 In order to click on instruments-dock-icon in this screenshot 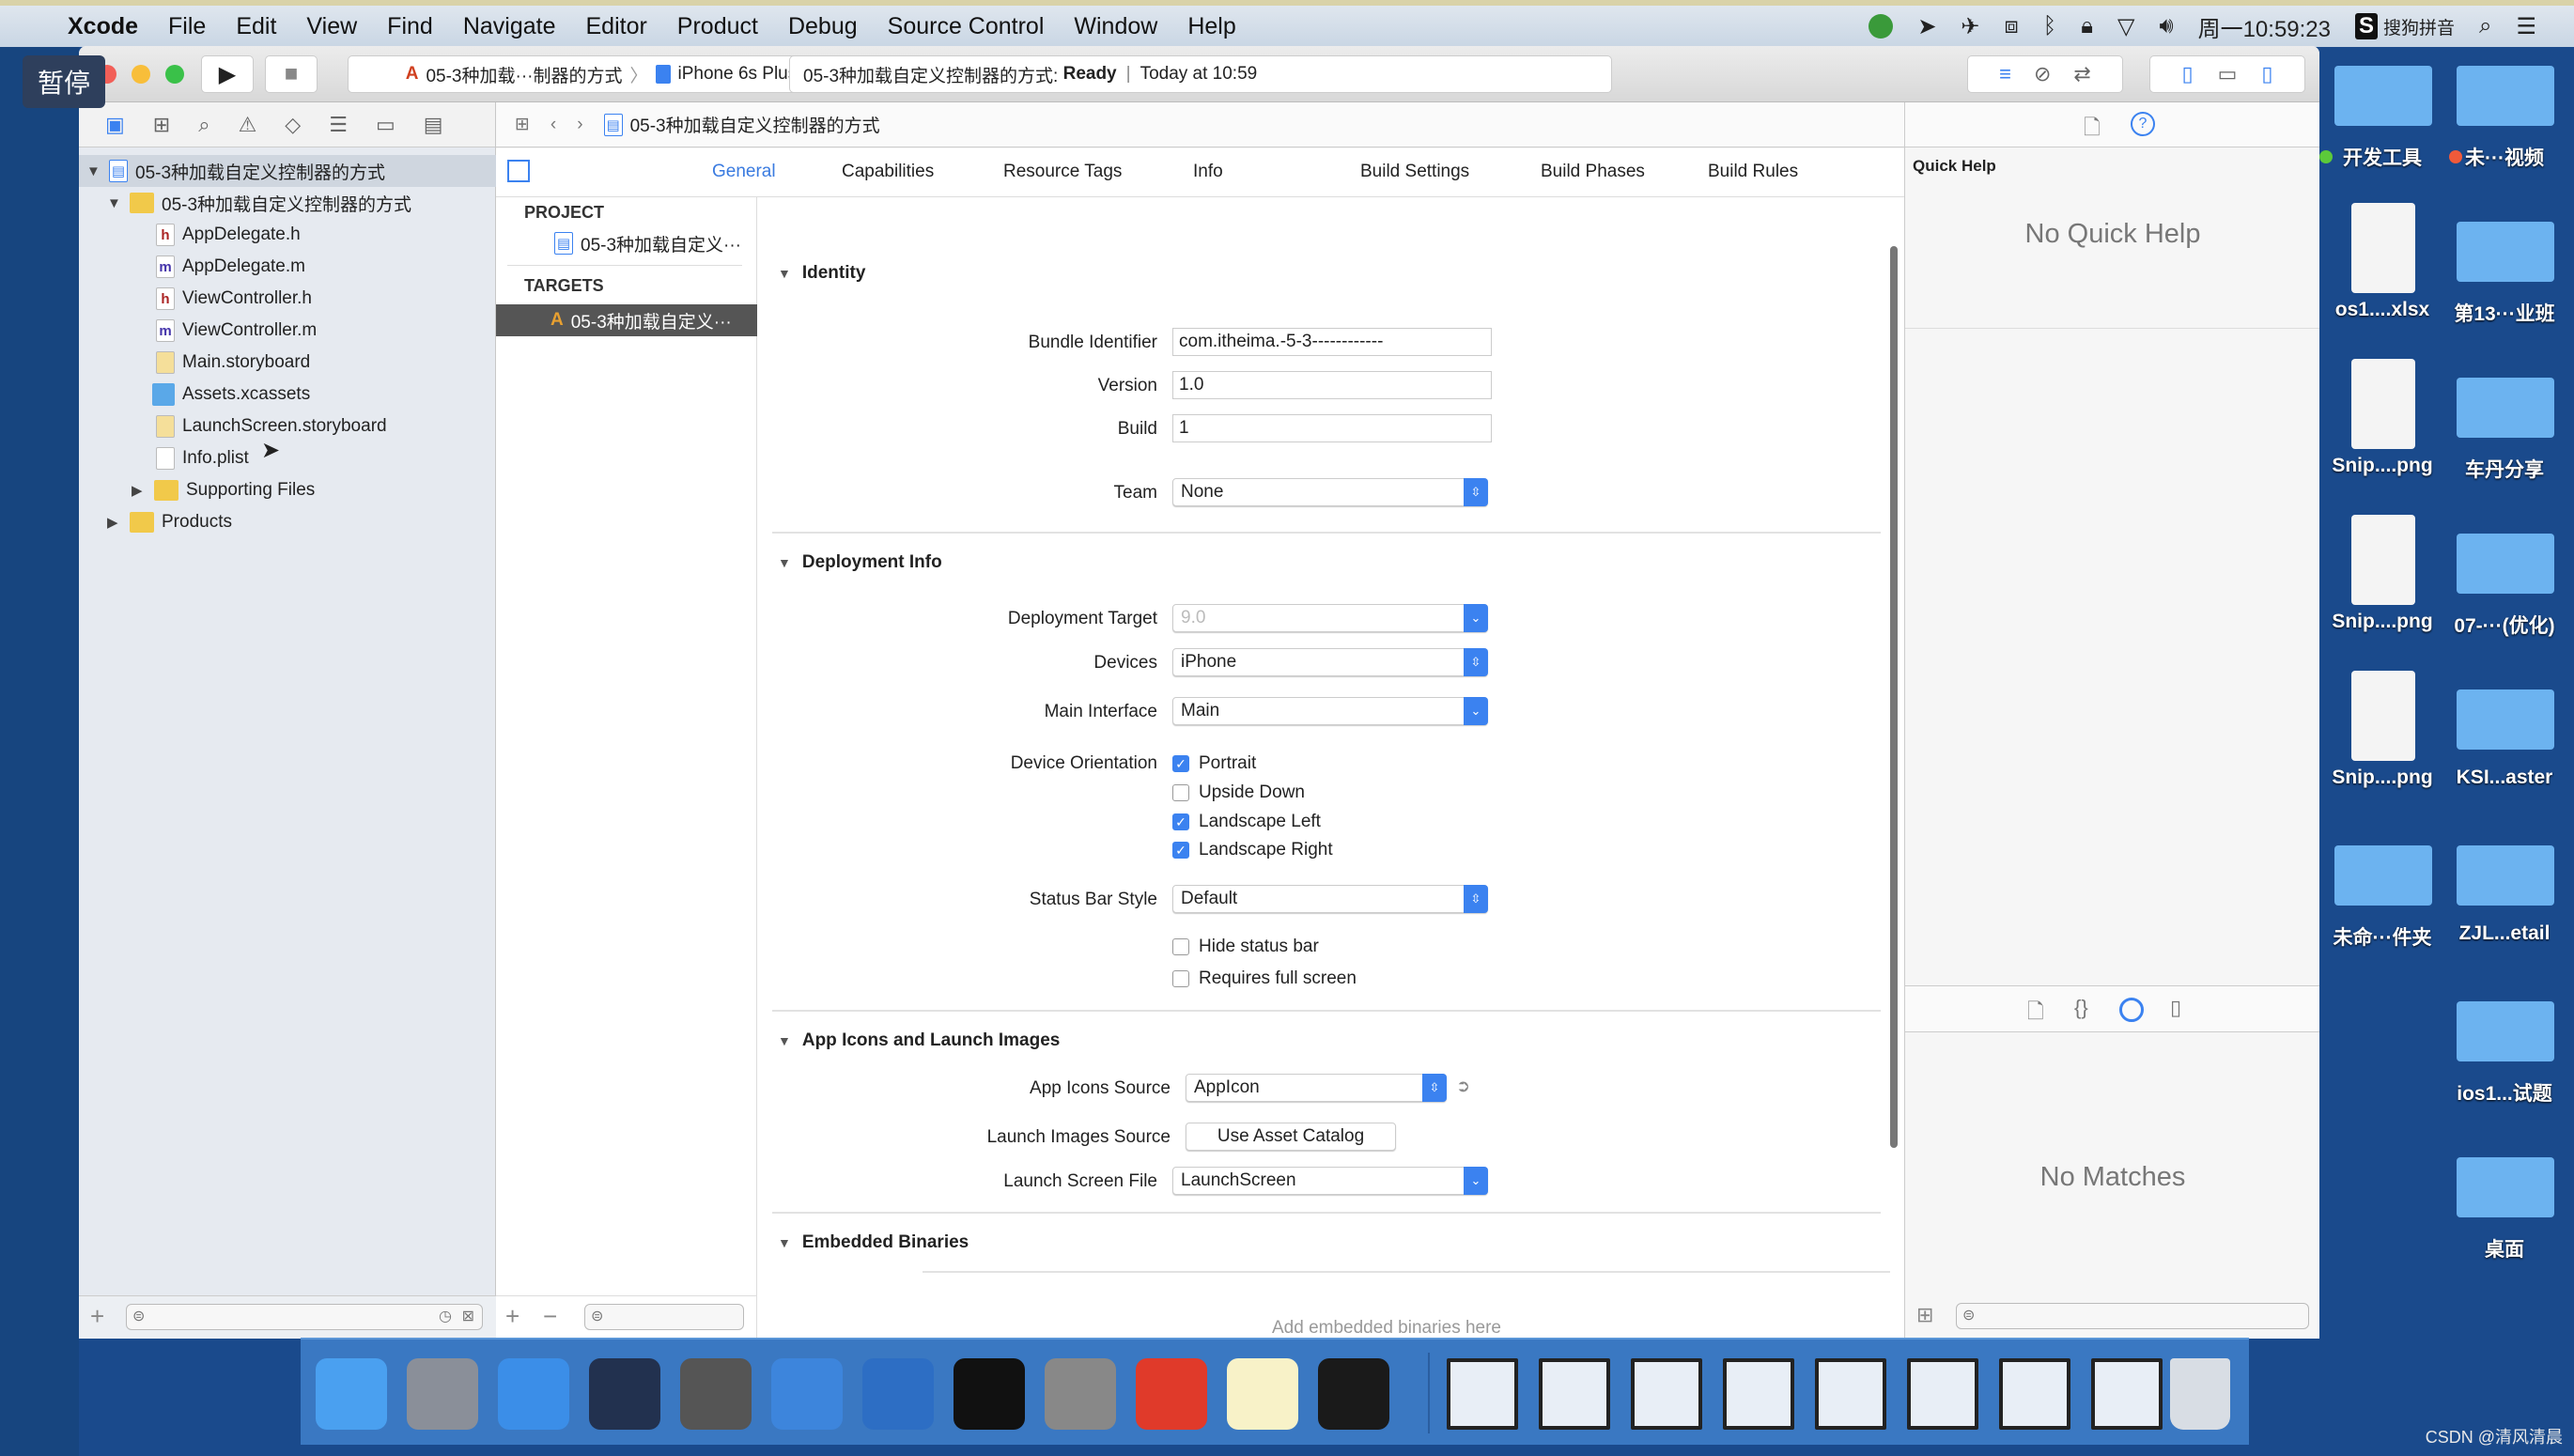, I will do `click(898, 1394)`.